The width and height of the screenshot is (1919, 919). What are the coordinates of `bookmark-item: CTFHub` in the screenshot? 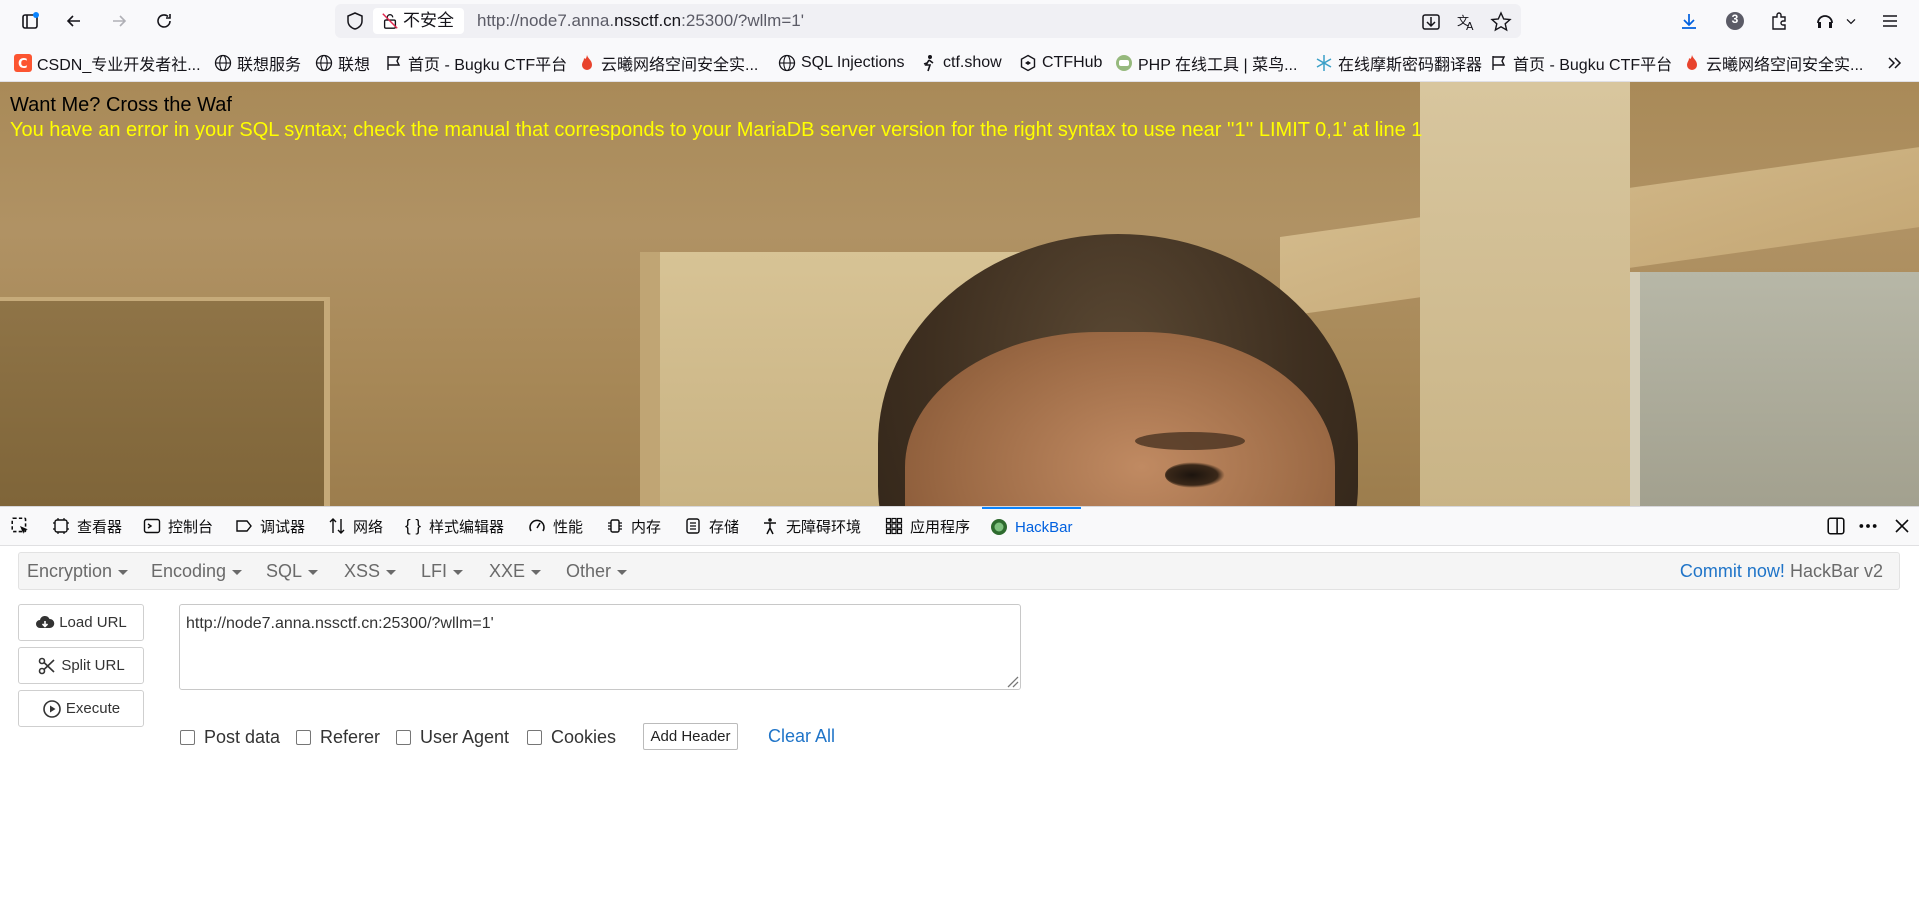 It's located at (1060, 63).